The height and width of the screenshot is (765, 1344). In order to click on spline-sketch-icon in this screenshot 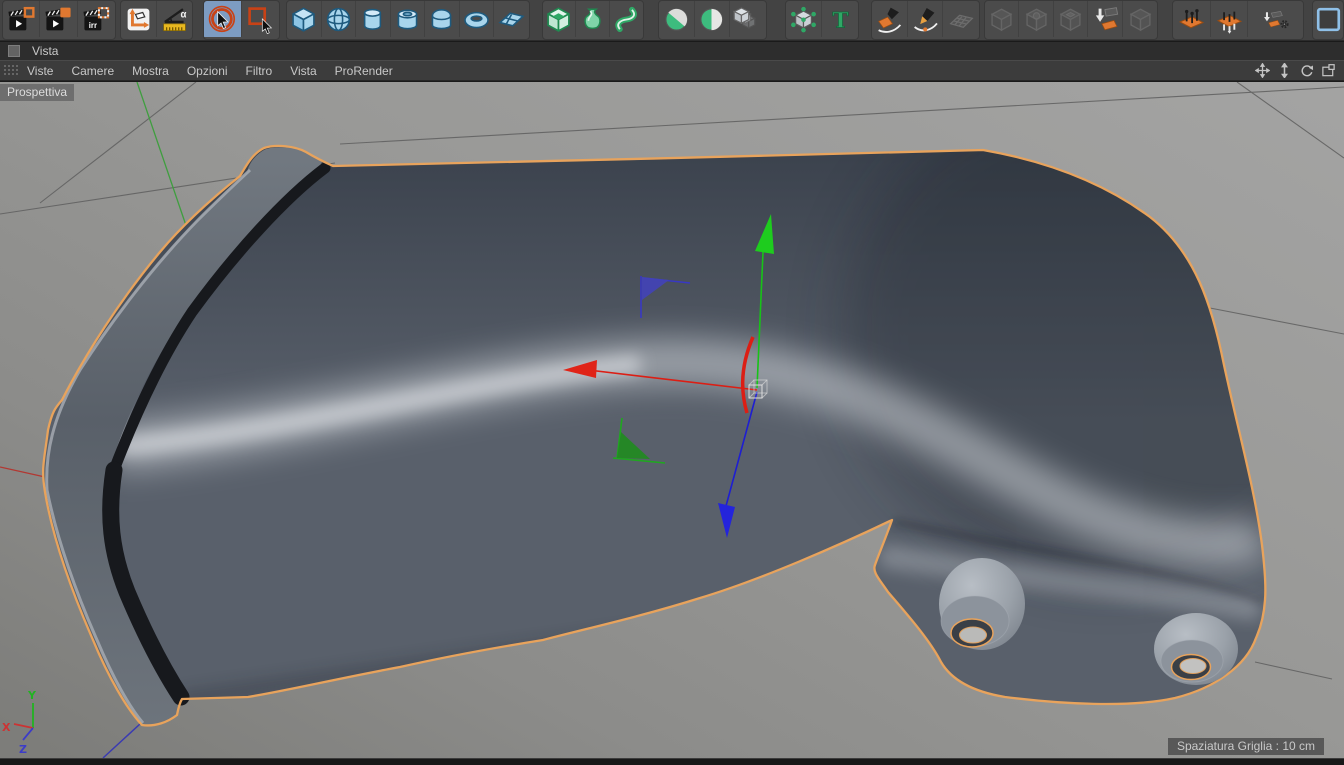, I will do `click(926, 19)`.